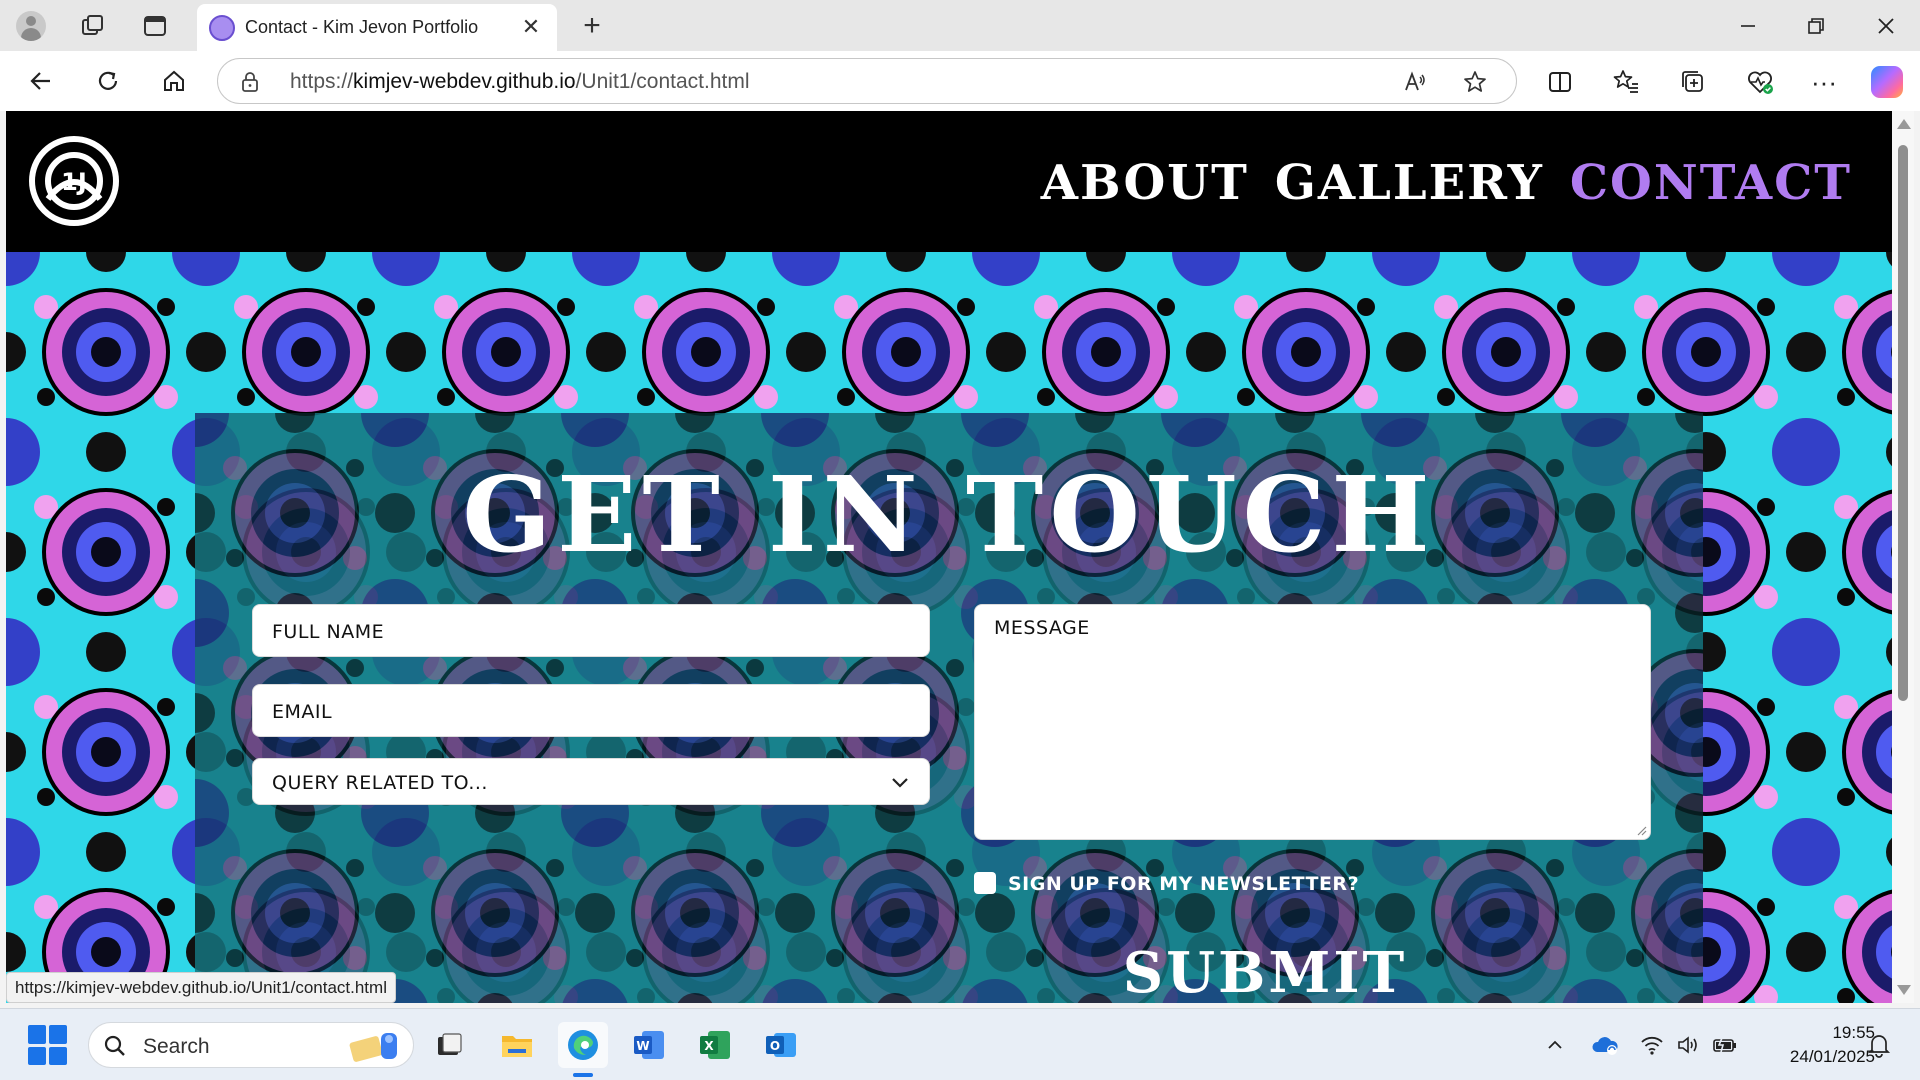 The width and height of the screenshot is (1920, 1080). I want to click on new-tab-button: +, so click(592, 26).